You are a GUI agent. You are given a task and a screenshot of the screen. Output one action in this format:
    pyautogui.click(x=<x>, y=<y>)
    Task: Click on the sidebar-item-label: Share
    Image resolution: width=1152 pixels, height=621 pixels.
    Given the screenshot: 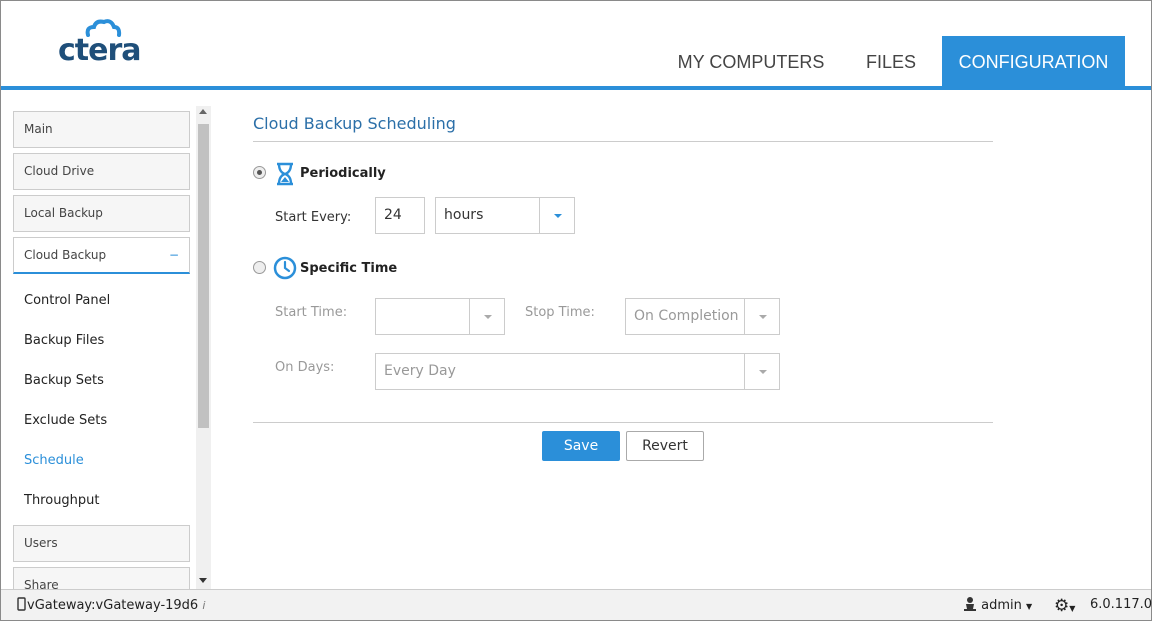 What is the action you would take?
    pyautogui.click(x=41, y=583)
    